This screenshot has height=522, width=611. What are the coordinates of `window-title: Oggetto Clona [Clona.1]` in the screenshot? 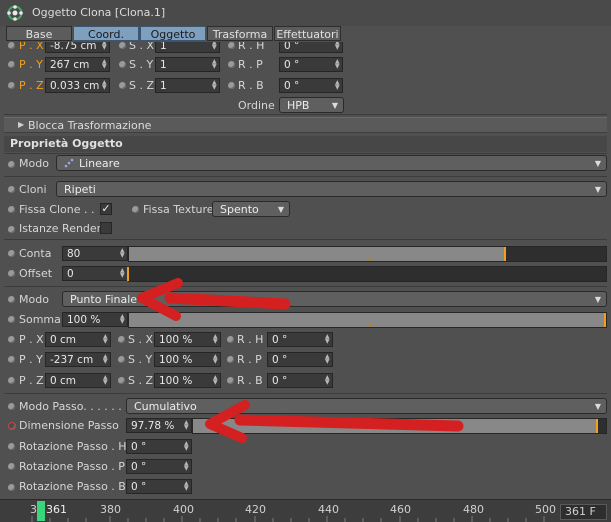 It's located at (99, 12).